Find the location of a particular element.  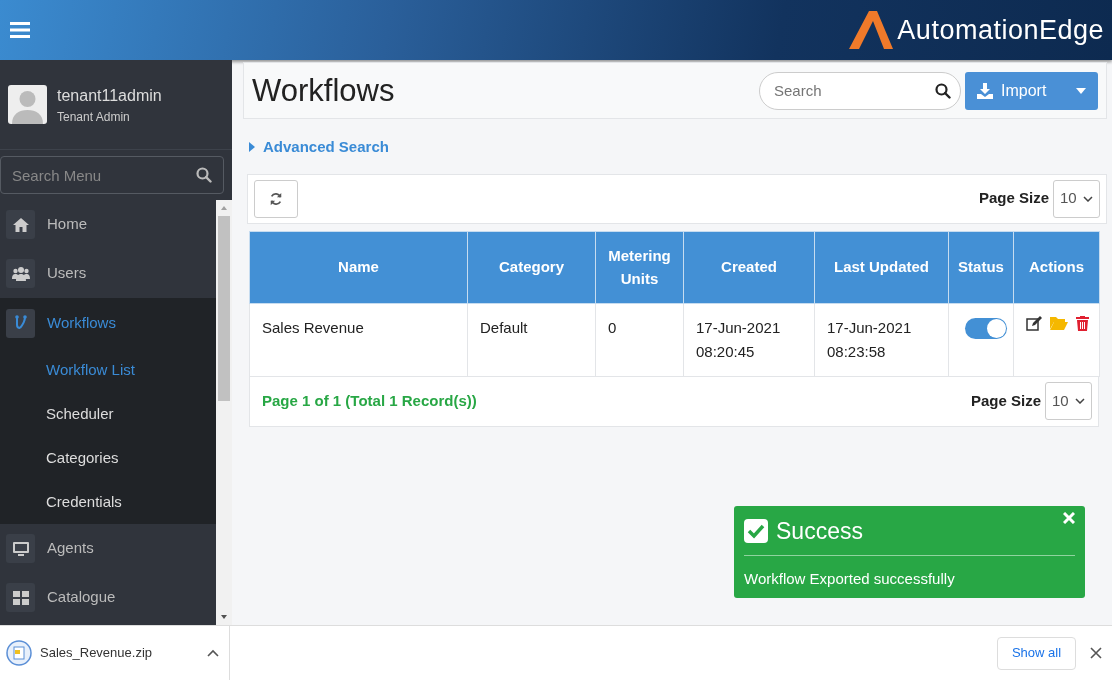

logo-icon is located at coordinates (871, 30).